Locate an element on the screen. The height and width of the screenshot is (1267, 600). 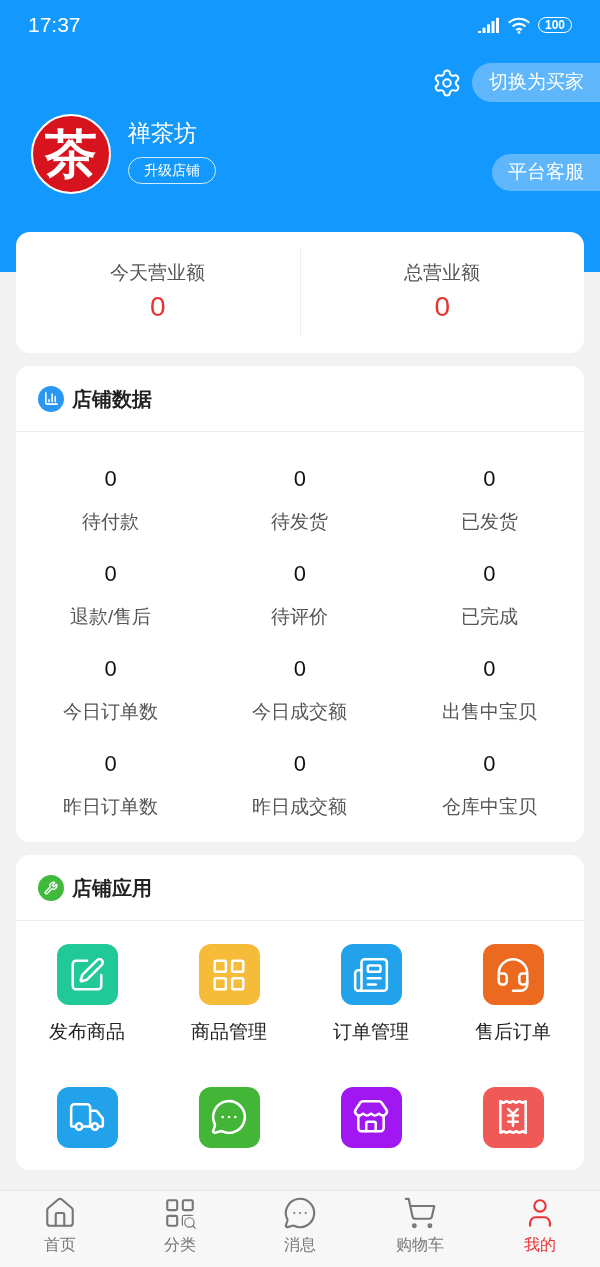
tab-item: 首页 is located at coordinates (60, 1229).